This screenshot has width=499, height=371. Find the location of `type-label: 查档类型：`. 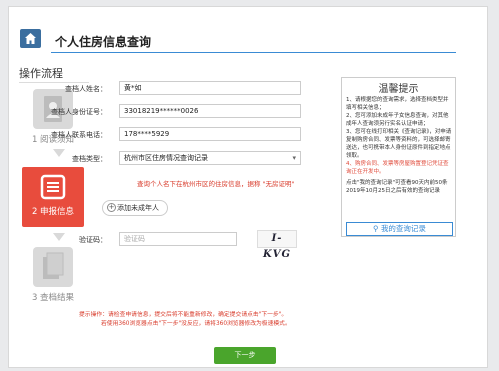

type-label: 查档类型： is located at coordinates (89, 159).